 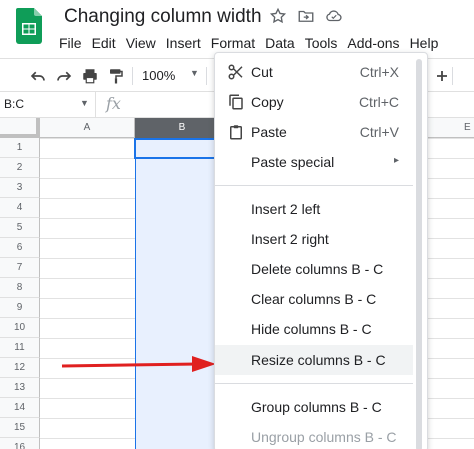 I want to click on menu-item-copy: Copy Ctrl+C, so click(x=314, y=102).